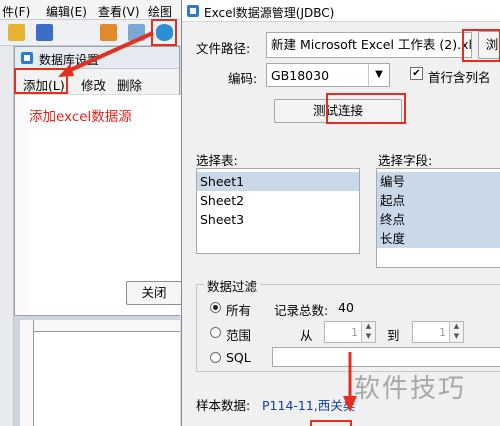 This screenshot has width=500, height=426. Describe the element at coordinates (278, 219) in the screenshot. I see `table-item-sheet3: Sheet3` at that location.